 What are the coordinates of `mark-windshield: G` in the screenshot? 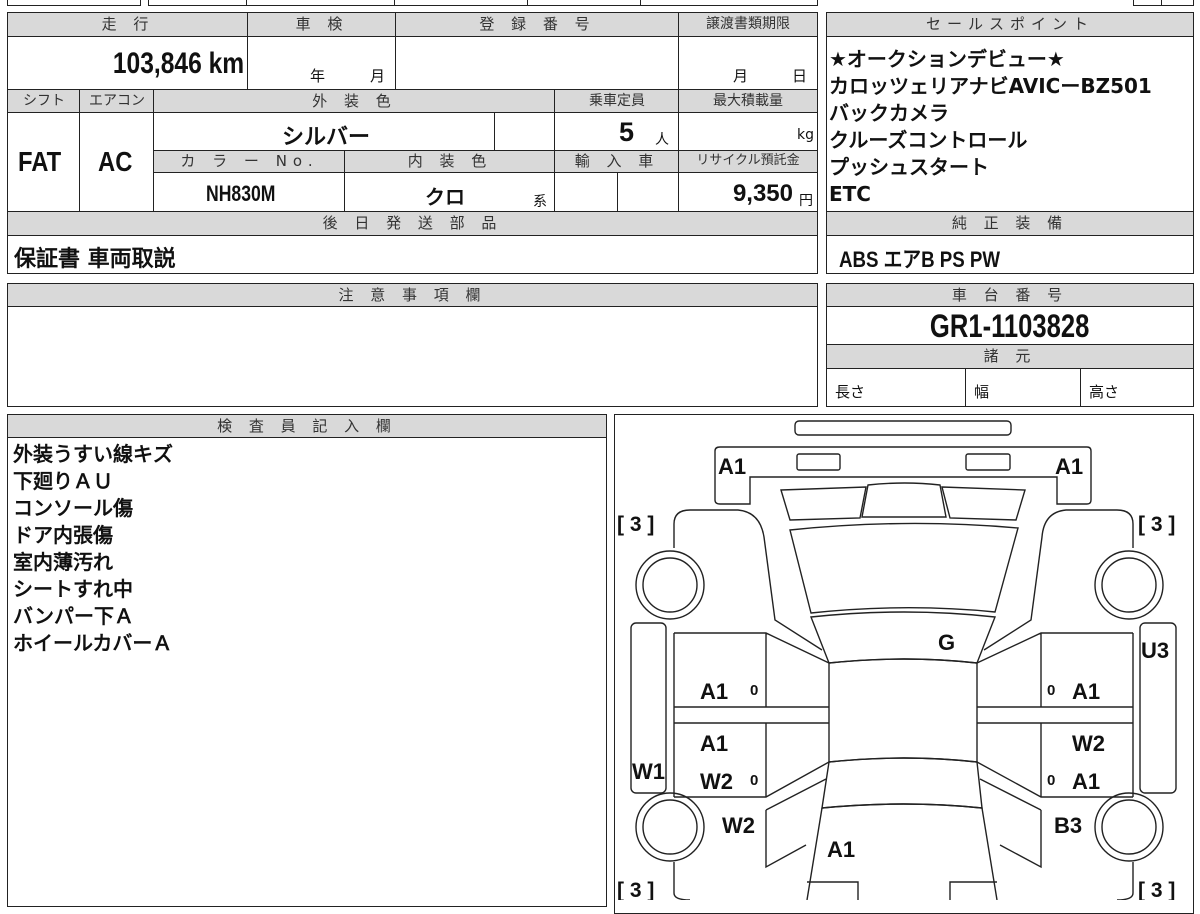 It's located at (946, 642).